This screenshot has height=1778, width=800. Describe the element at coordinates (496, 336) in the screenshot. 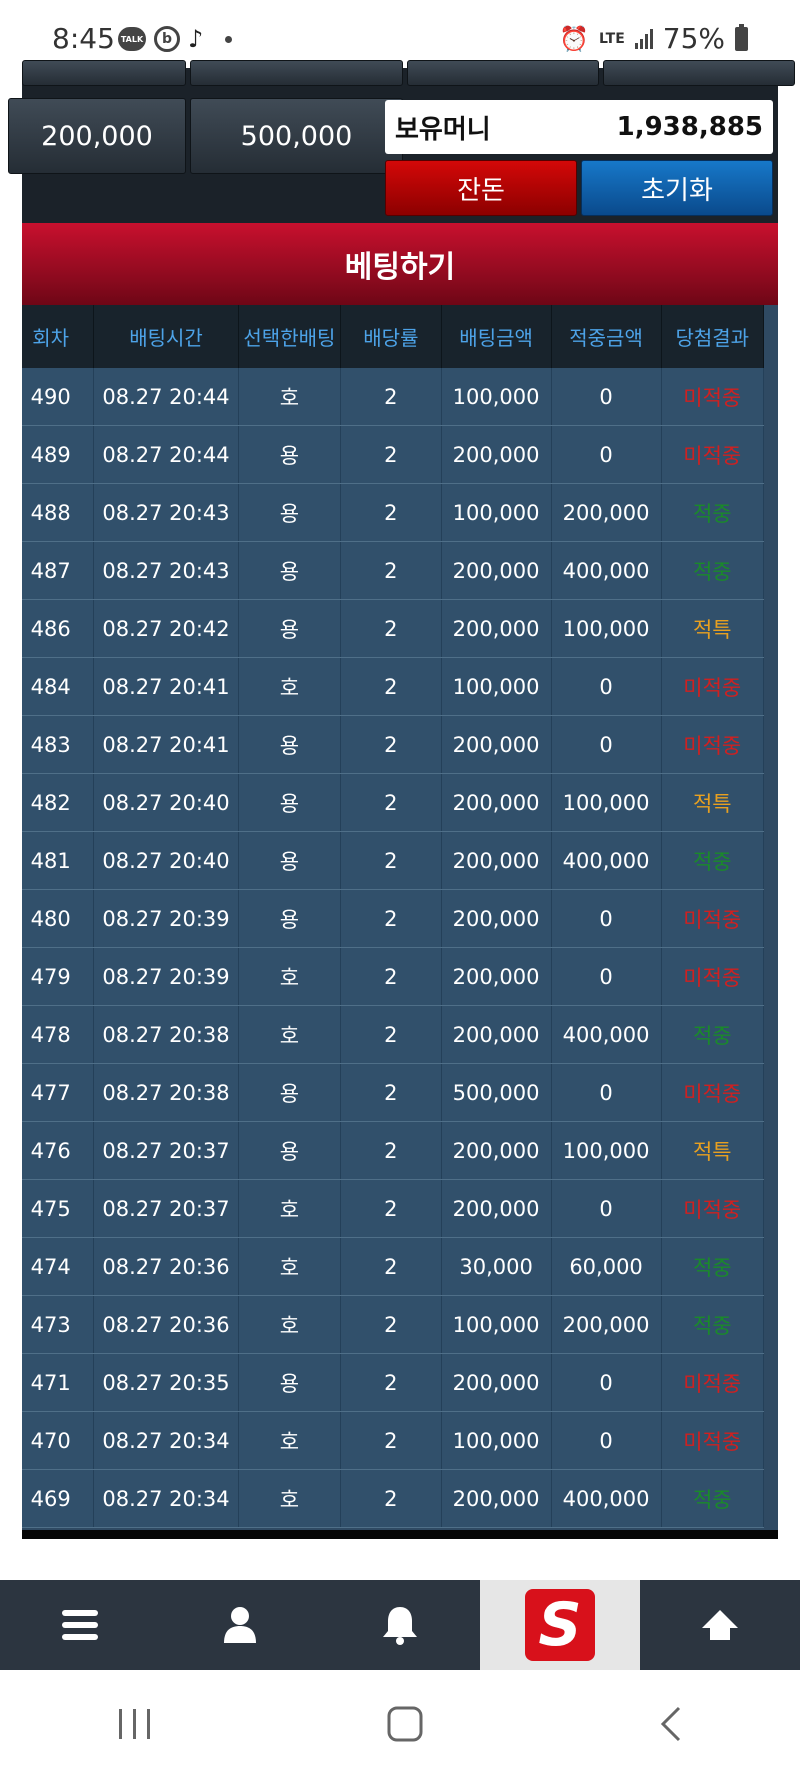

I see `header-bet-amount: 배팅금액` at that location.